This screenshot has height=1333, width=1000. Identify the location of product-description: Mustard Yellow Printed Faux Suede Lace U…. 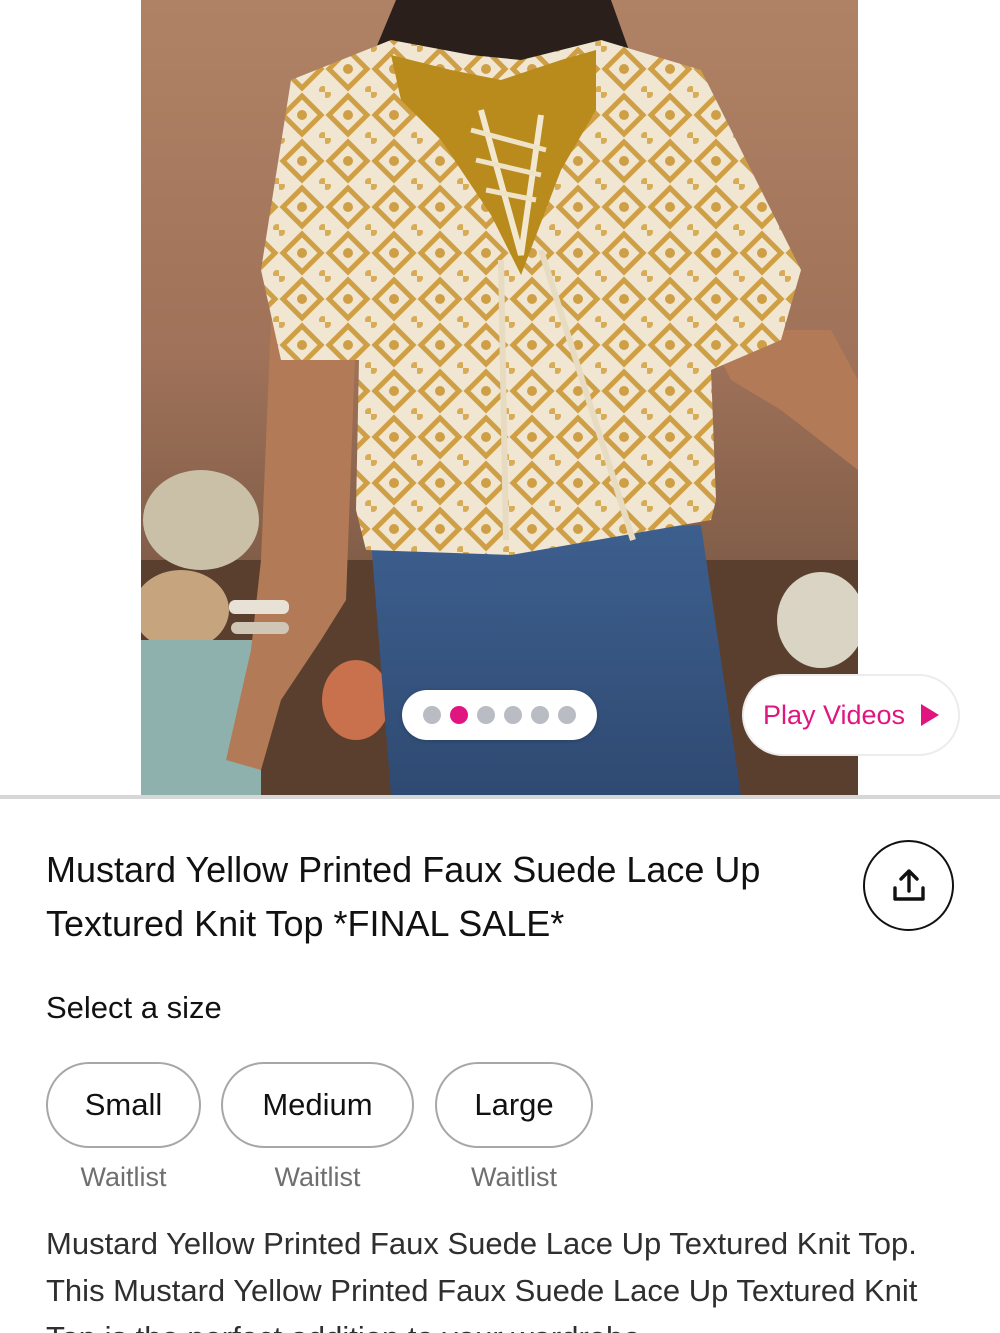
(482, 1279).